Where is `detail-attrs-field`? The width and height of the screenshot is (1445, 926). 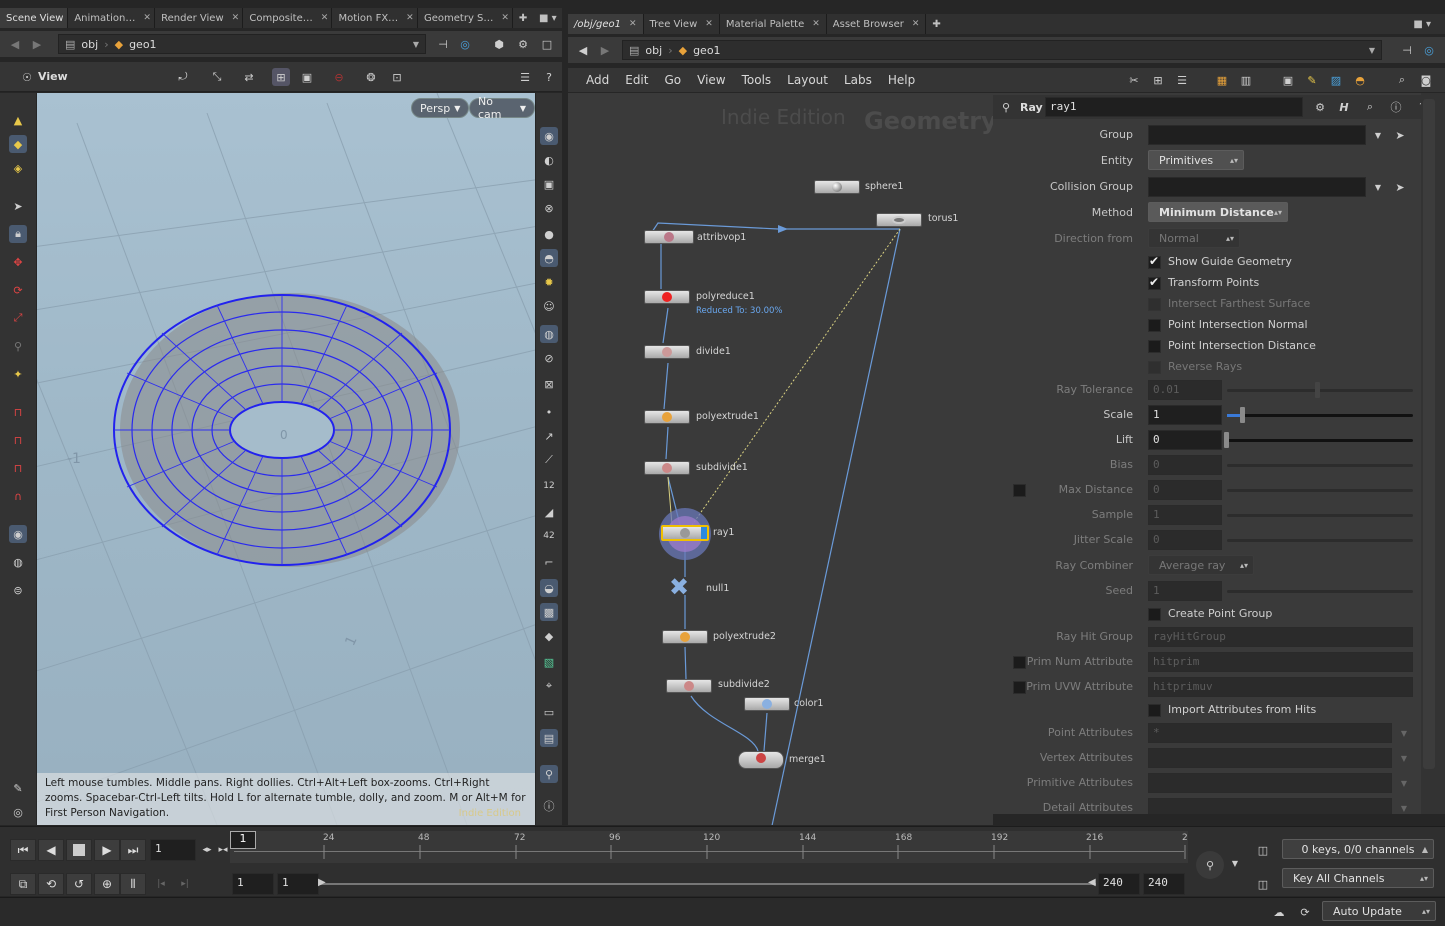 detail-attrs-field is located at coordinates (1270, 806).